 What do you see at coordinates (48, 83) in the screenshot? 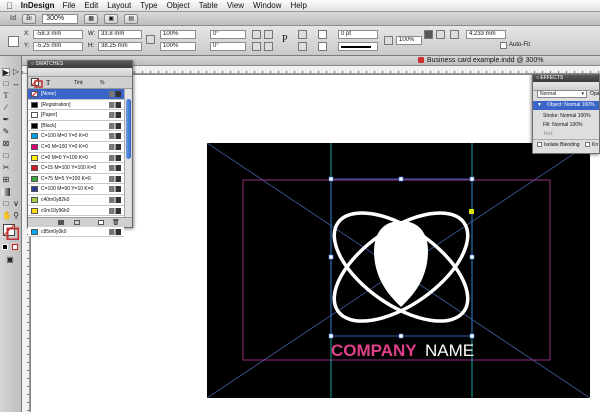
I see `text-formatting-icon: T` at bounding box center [48, 83].